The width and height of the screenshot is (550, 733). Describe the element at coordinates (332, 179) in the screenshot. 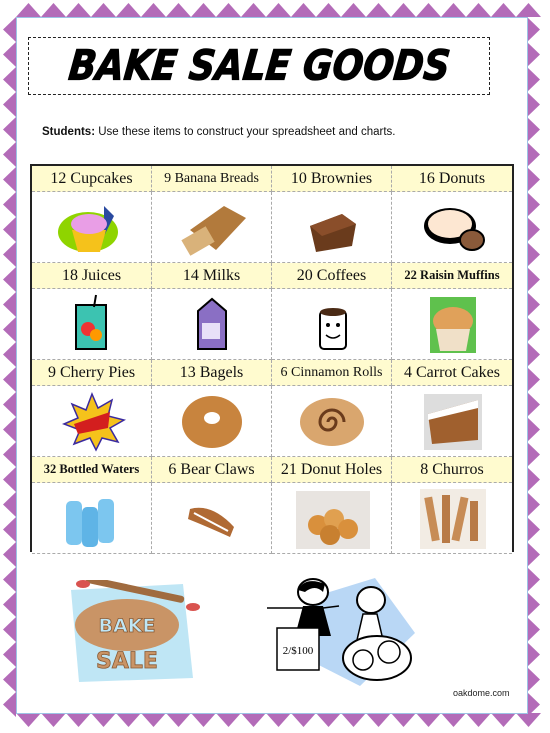

I see `item-label: 10 Brownies` at that location.